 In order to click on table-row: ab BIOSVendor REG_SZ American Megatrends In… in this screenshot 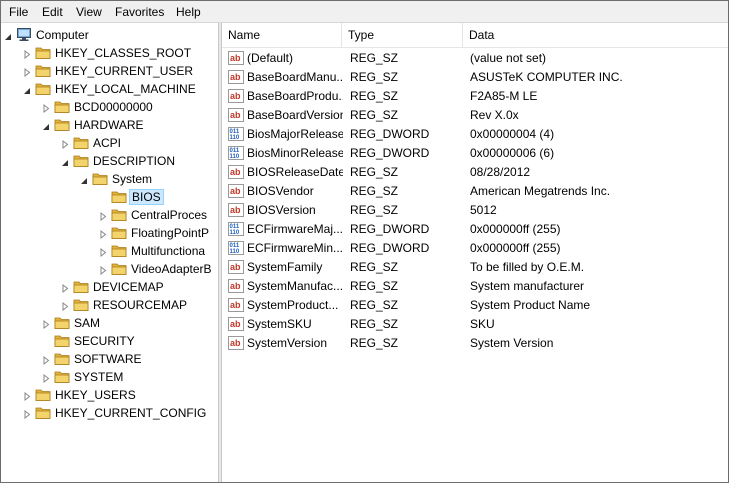, I will do `click(475, 191)`.